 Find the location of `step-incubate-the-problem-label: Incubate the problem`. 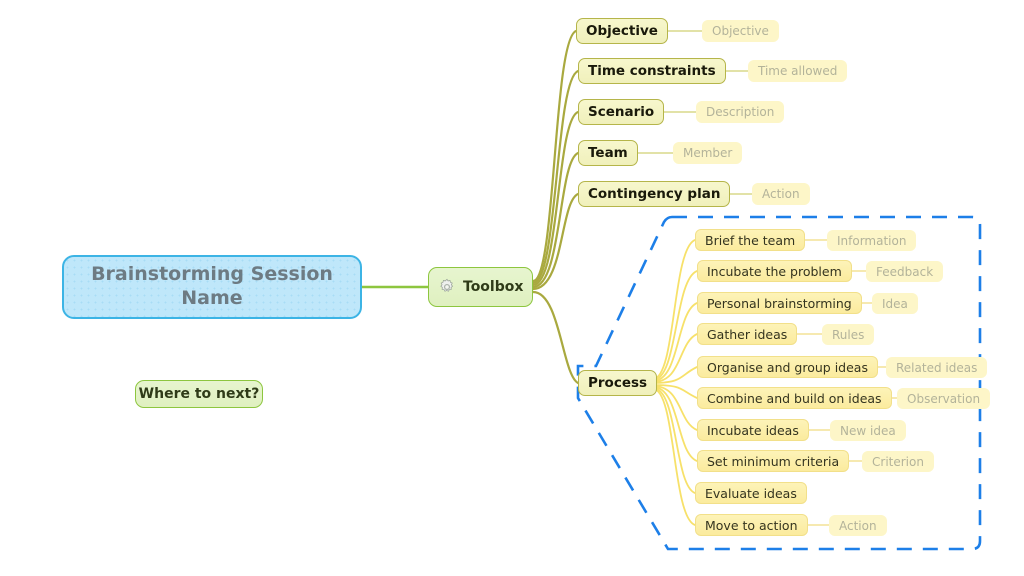

step-incubate-the-problem-label: Incubate the problem is located at coordinates (774, 271).